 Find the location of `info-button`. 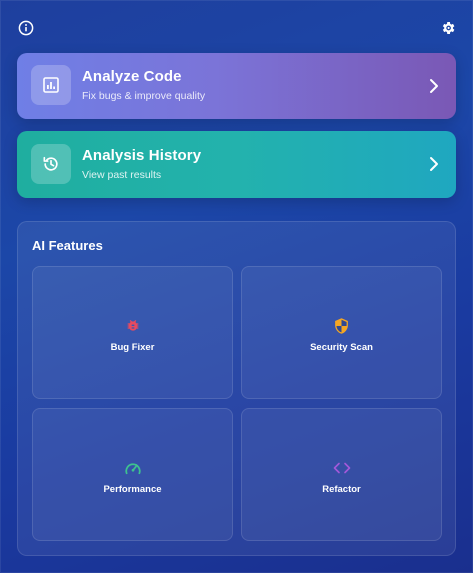

info-button is located at coordinates (26, 28).